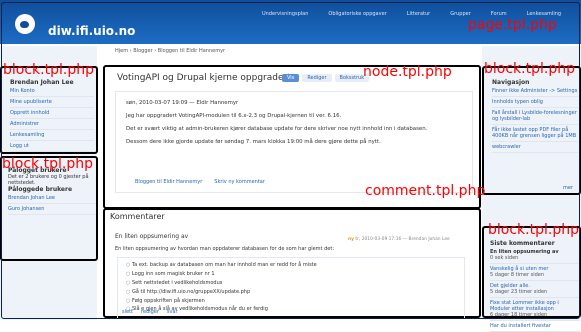 The image size is (581, 332). I want to click on recent-item-title: Har du installert fivestar, so click(520, 326).